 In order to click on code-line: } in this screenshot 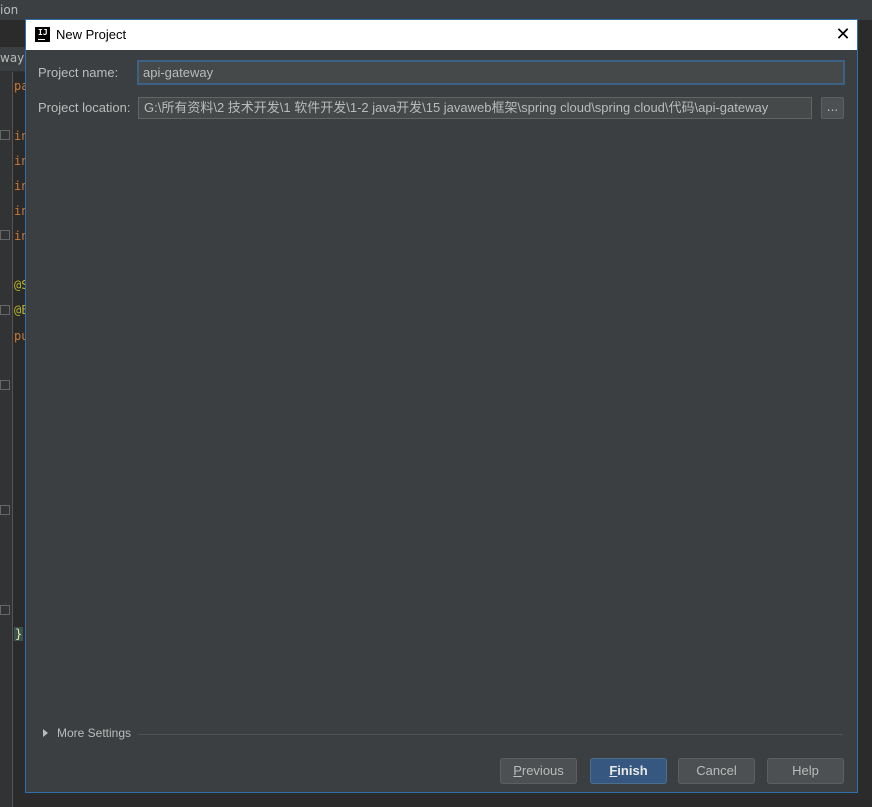, I will do `click(19, 634)`.